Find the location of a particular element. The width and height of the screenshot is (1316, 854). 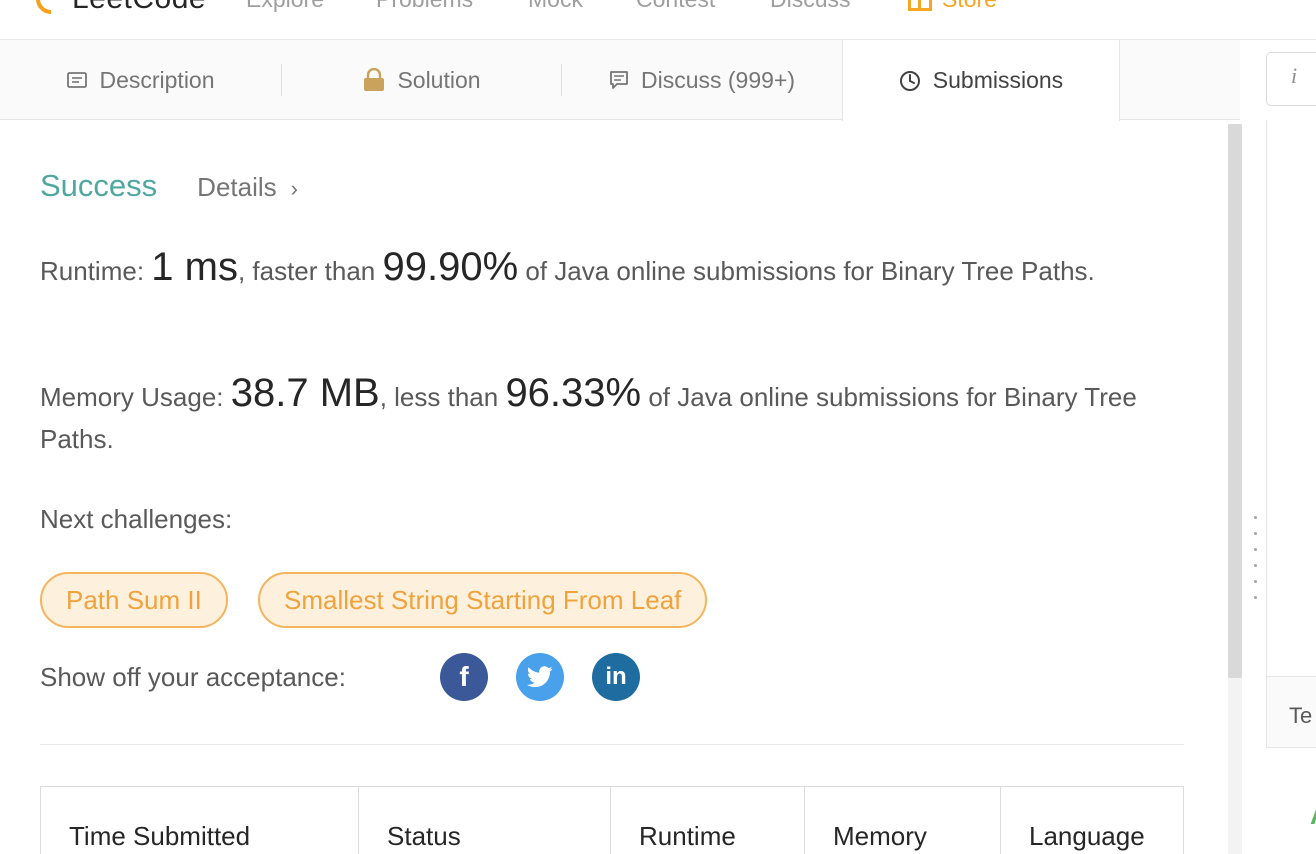

code-editor-pane: i Te A is located at coordinates (1280, 447).